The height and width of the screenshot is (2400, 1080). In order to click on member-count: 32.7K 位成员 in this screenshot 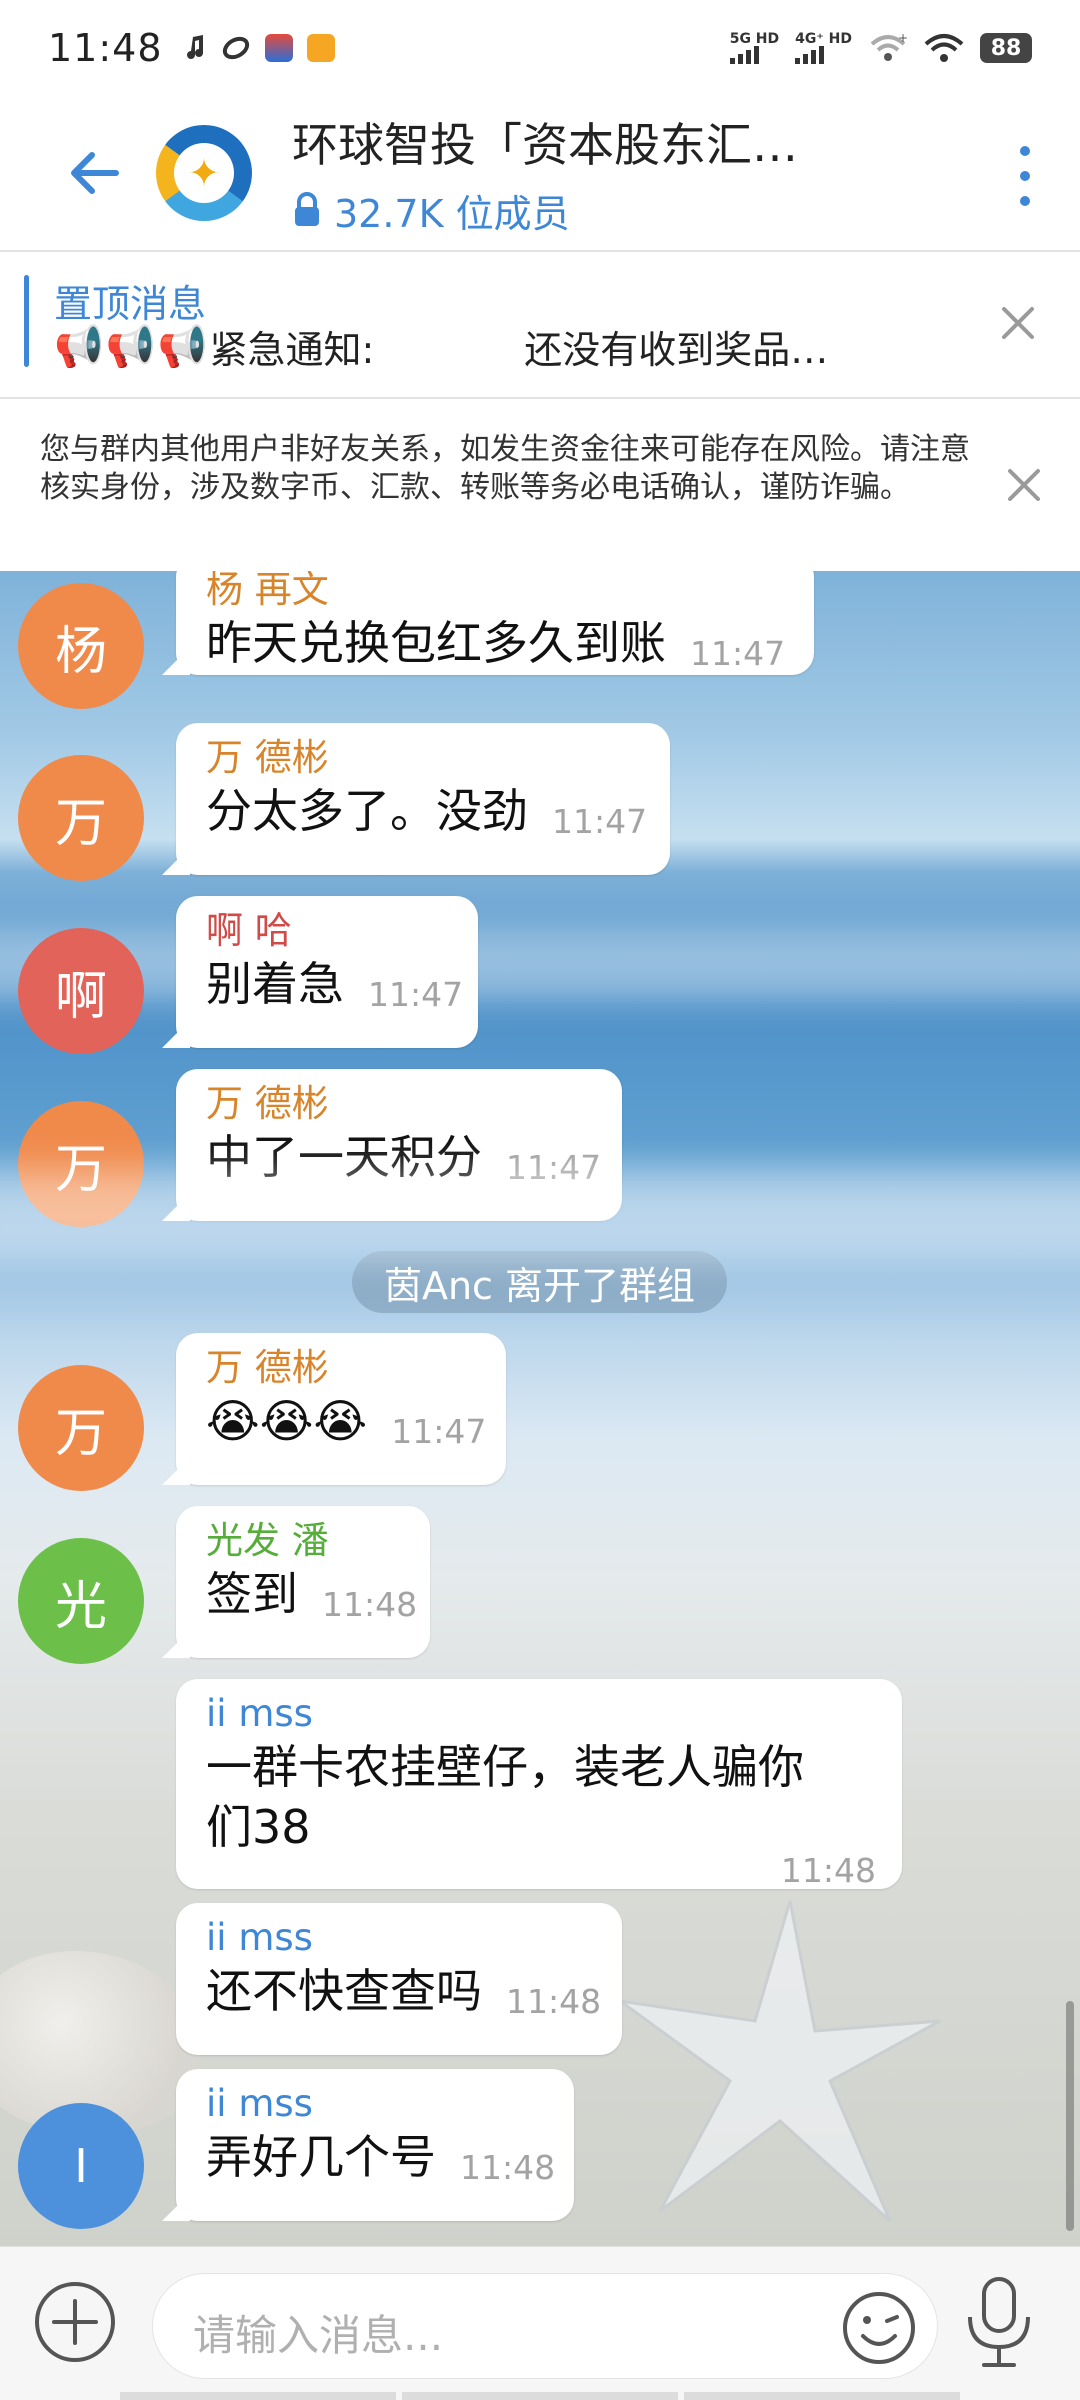, I will do `click(582, 210)`.